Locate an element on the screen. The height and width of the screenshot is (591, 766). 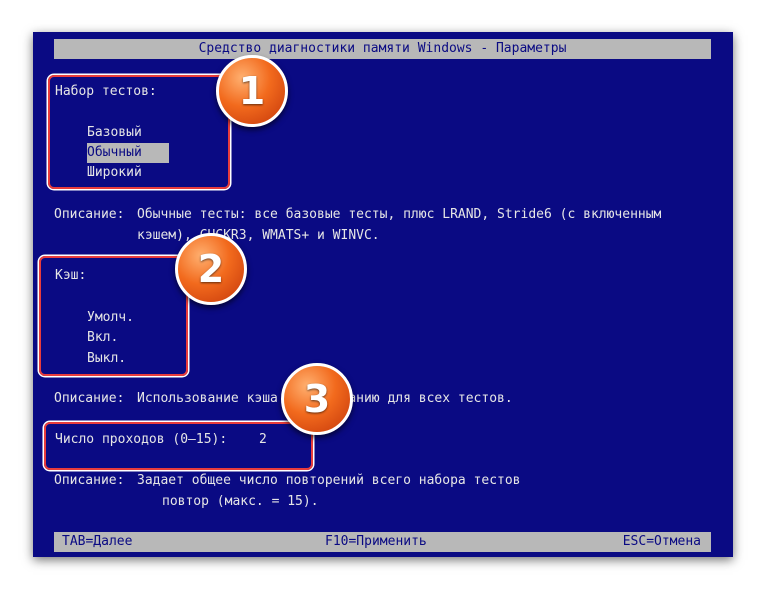
test-mix-description-label: Описание: is located at coordinates (89, 214).